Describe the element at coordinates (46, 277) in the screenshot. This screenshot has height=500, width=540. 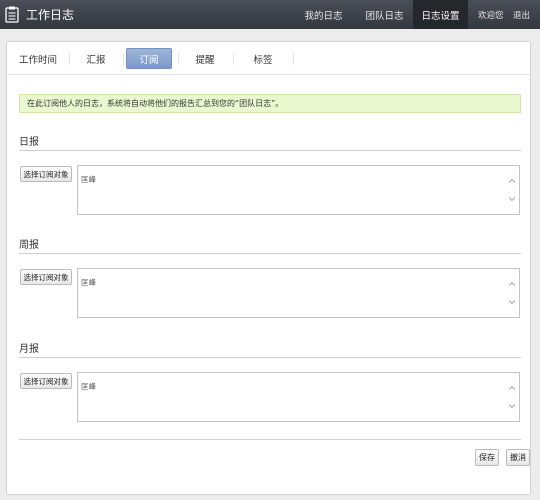
I see `weekly-select-subscriber-button: 选择订阅对象` at that location.